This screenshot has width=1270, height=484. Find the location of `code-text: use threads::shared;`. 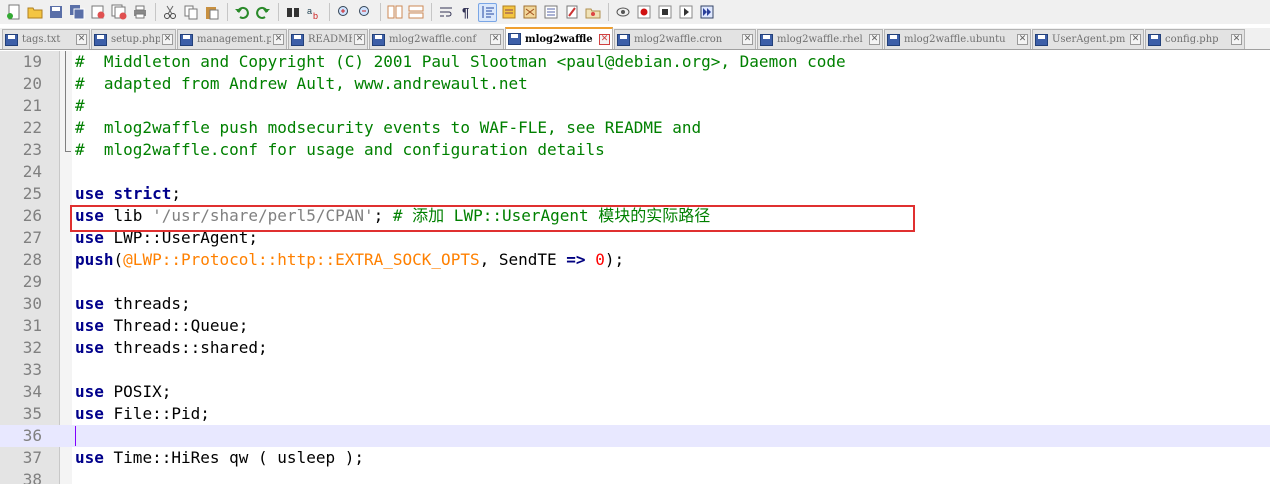

code-text: use threads::shared; is located at coordinates (171, 348).